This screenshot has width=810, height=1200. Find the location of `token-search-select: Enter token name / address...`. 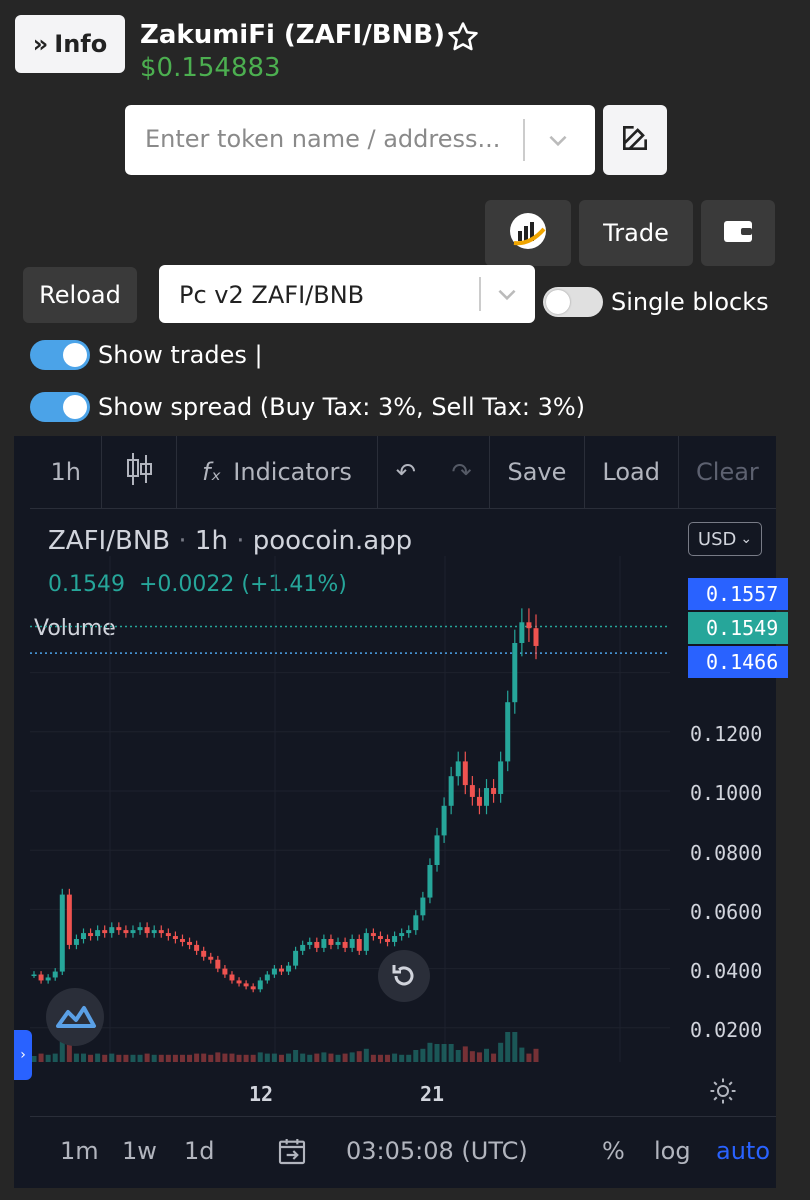

token-search-select: Enter token name / address... is located at coordinates (360, 140).